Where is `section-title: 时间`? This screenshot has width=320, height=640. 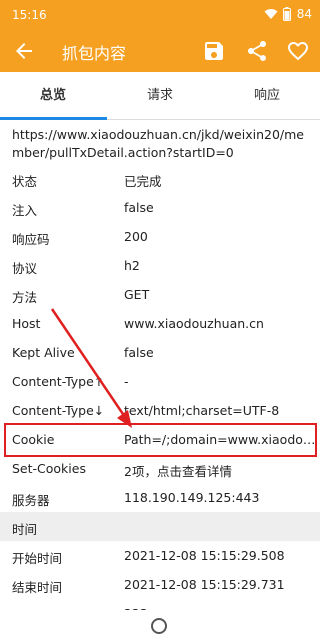 section-title: 时间 is located at coordinates (25, 529).